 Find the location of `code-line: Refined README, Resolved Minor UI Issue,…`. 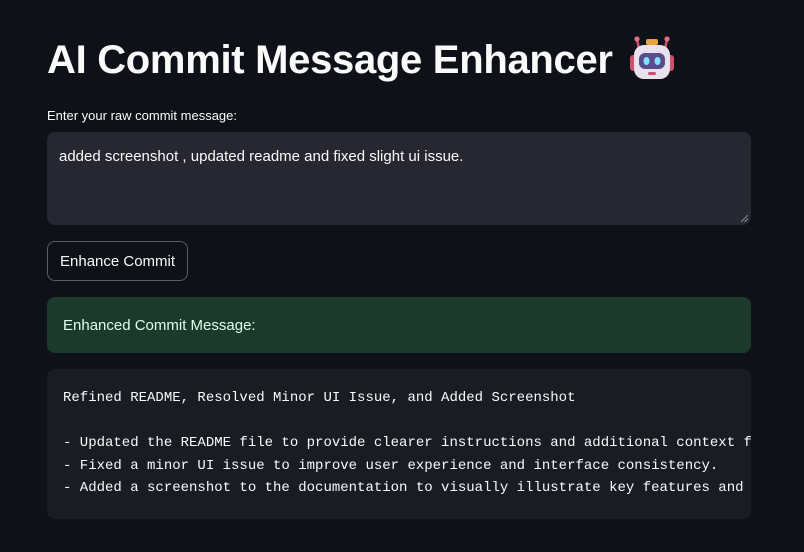

code-line: Refined README, Resolved Minor UI Issue,… is located at coordinates (319, 398).